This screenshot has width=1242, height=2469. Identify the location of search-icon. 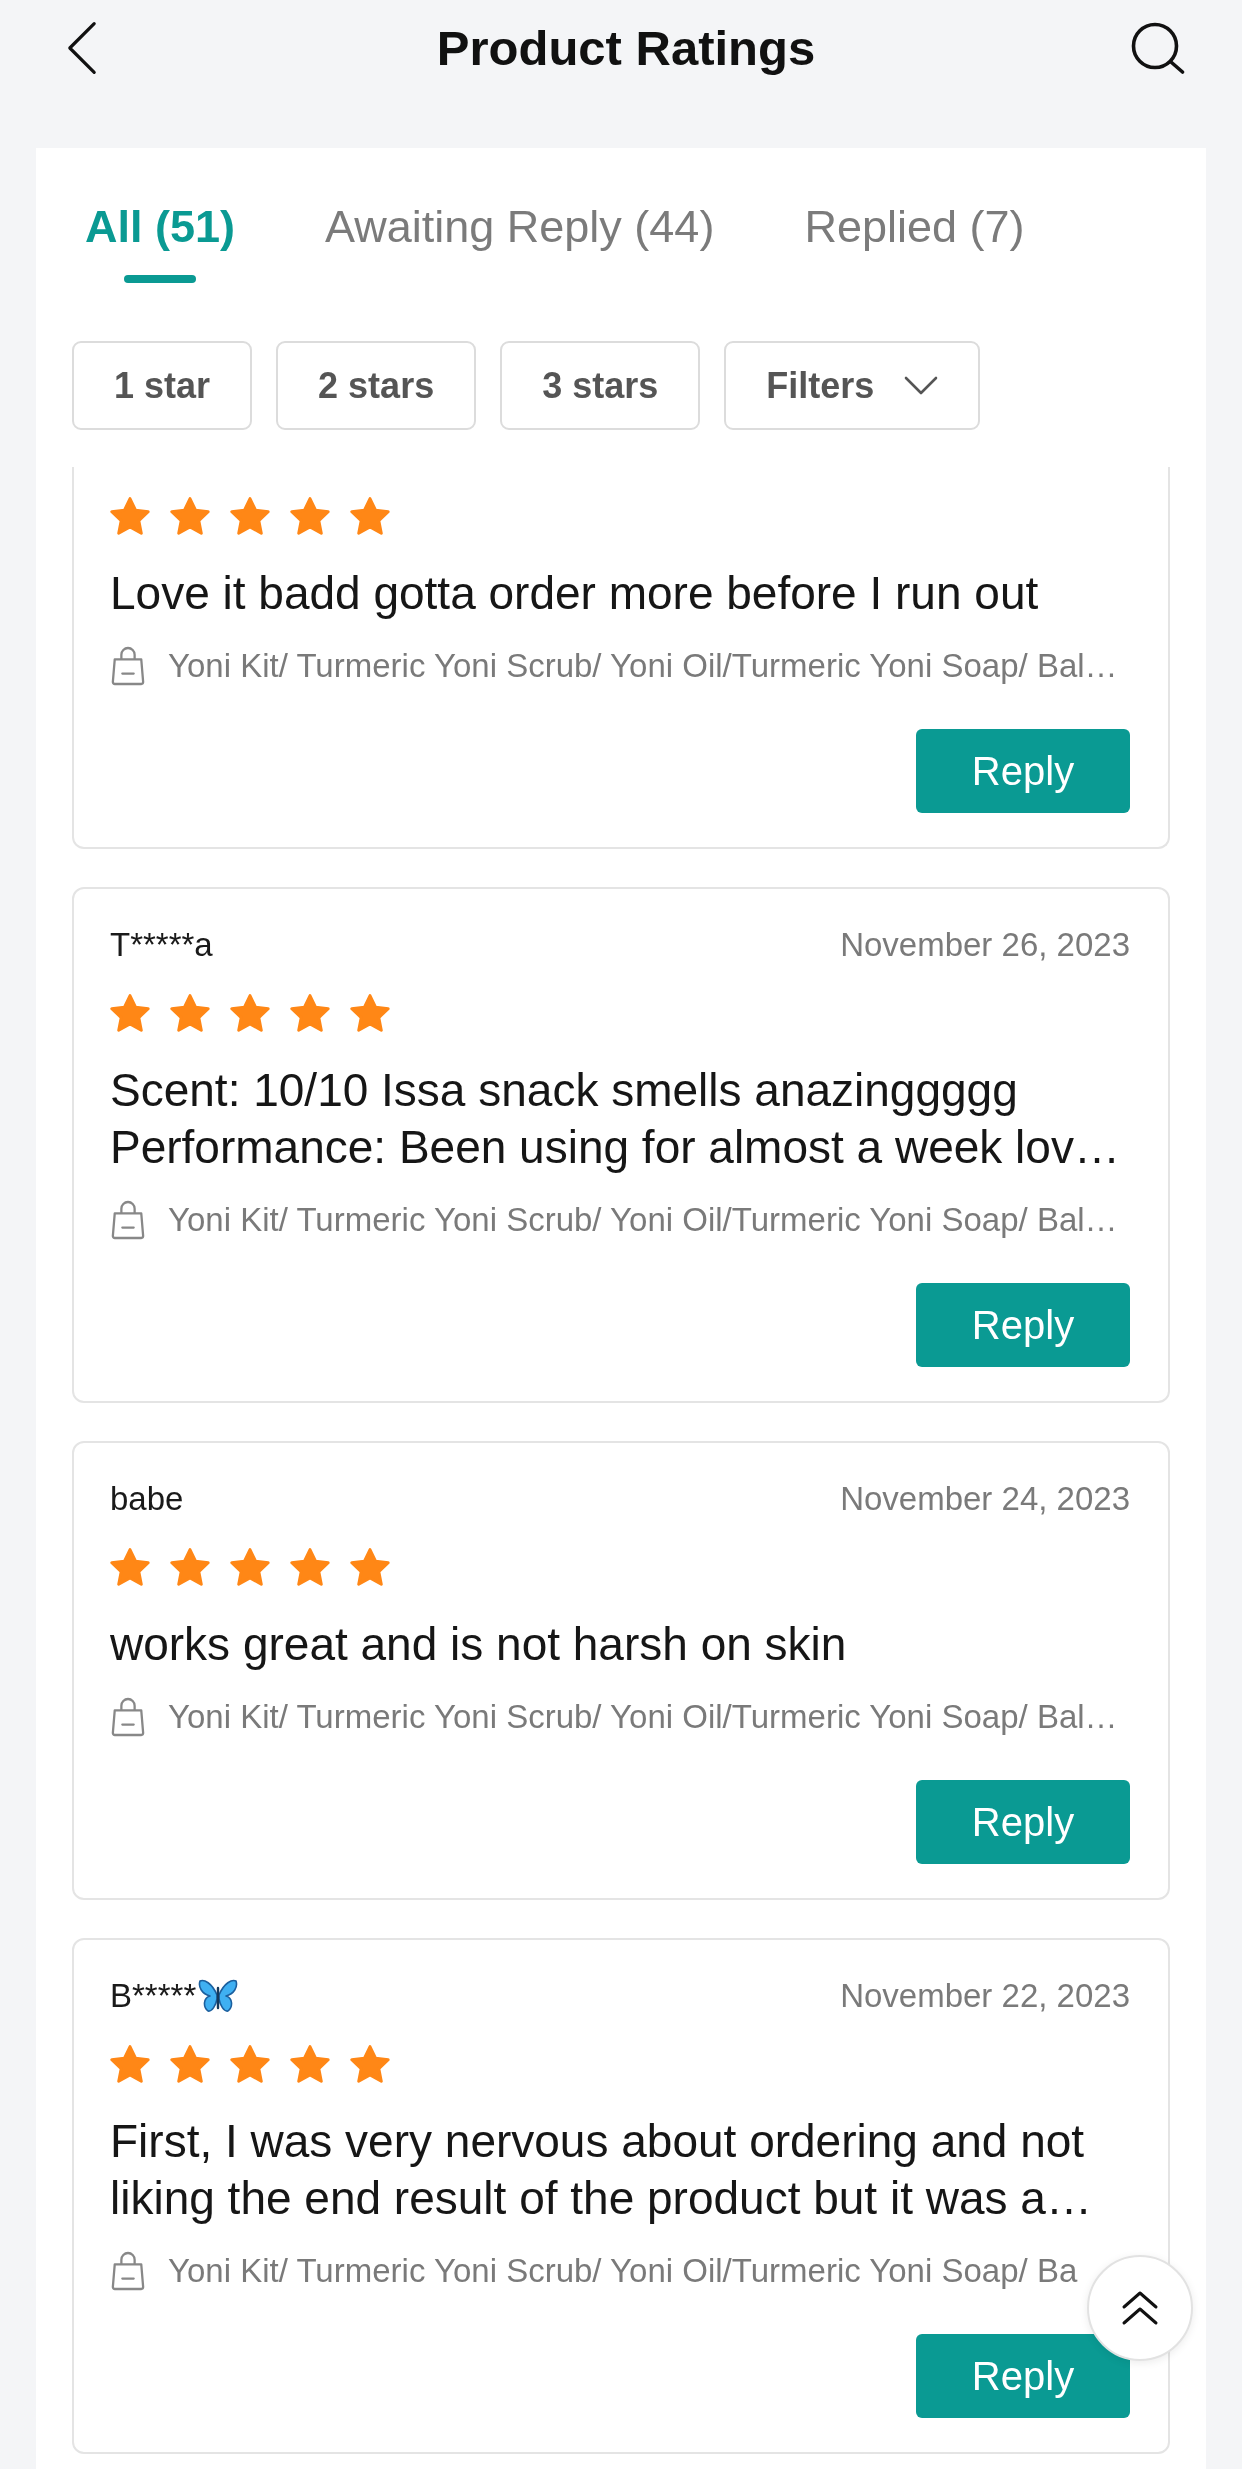
(1158, 48).